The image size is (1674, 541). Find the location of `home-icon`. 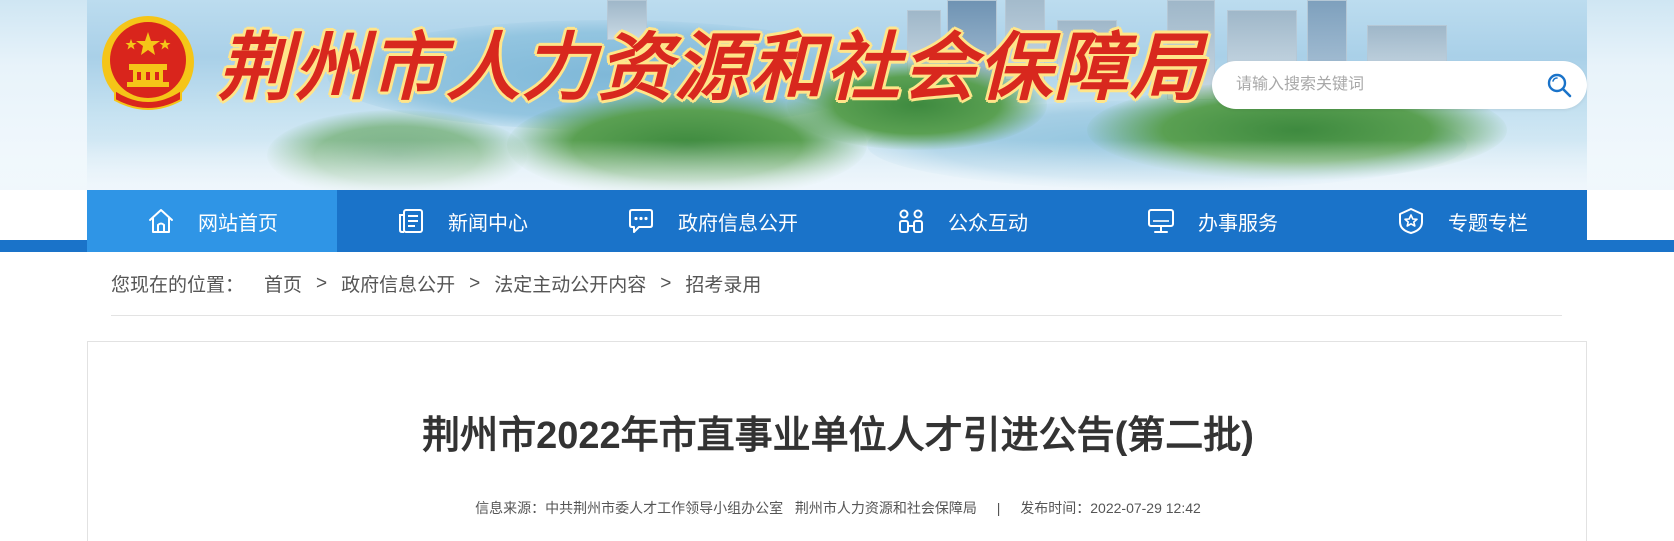

home-icon is located at coordinates (161, 221).